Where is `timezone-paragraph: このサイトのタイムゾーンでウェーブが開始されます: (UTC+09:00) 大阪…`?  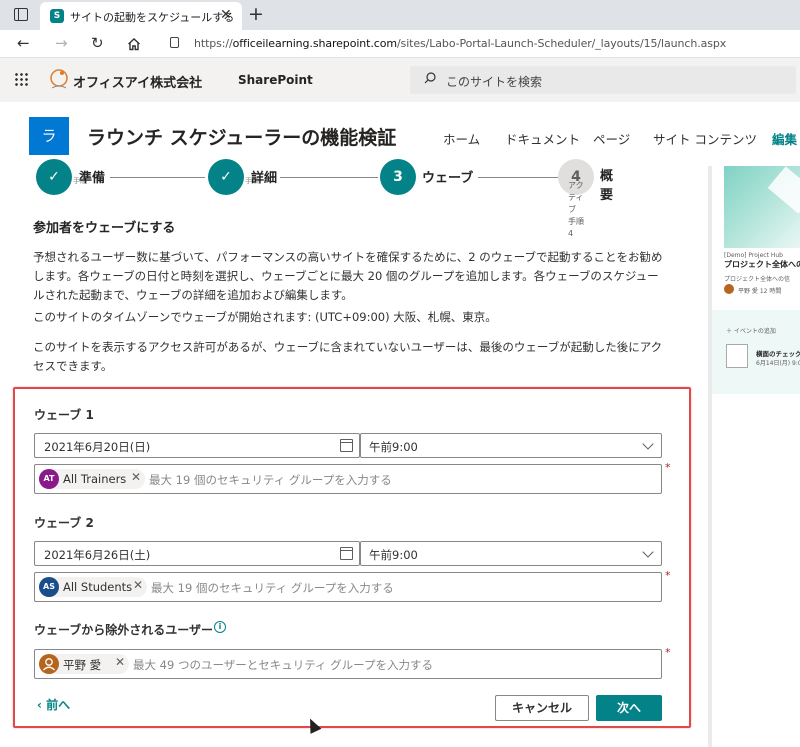
timezone-paragraph: このサイトのタイムゾーンでウェーブが開始されます: (UTC+09:00) 大阪… is located at coordinates (265, 317).